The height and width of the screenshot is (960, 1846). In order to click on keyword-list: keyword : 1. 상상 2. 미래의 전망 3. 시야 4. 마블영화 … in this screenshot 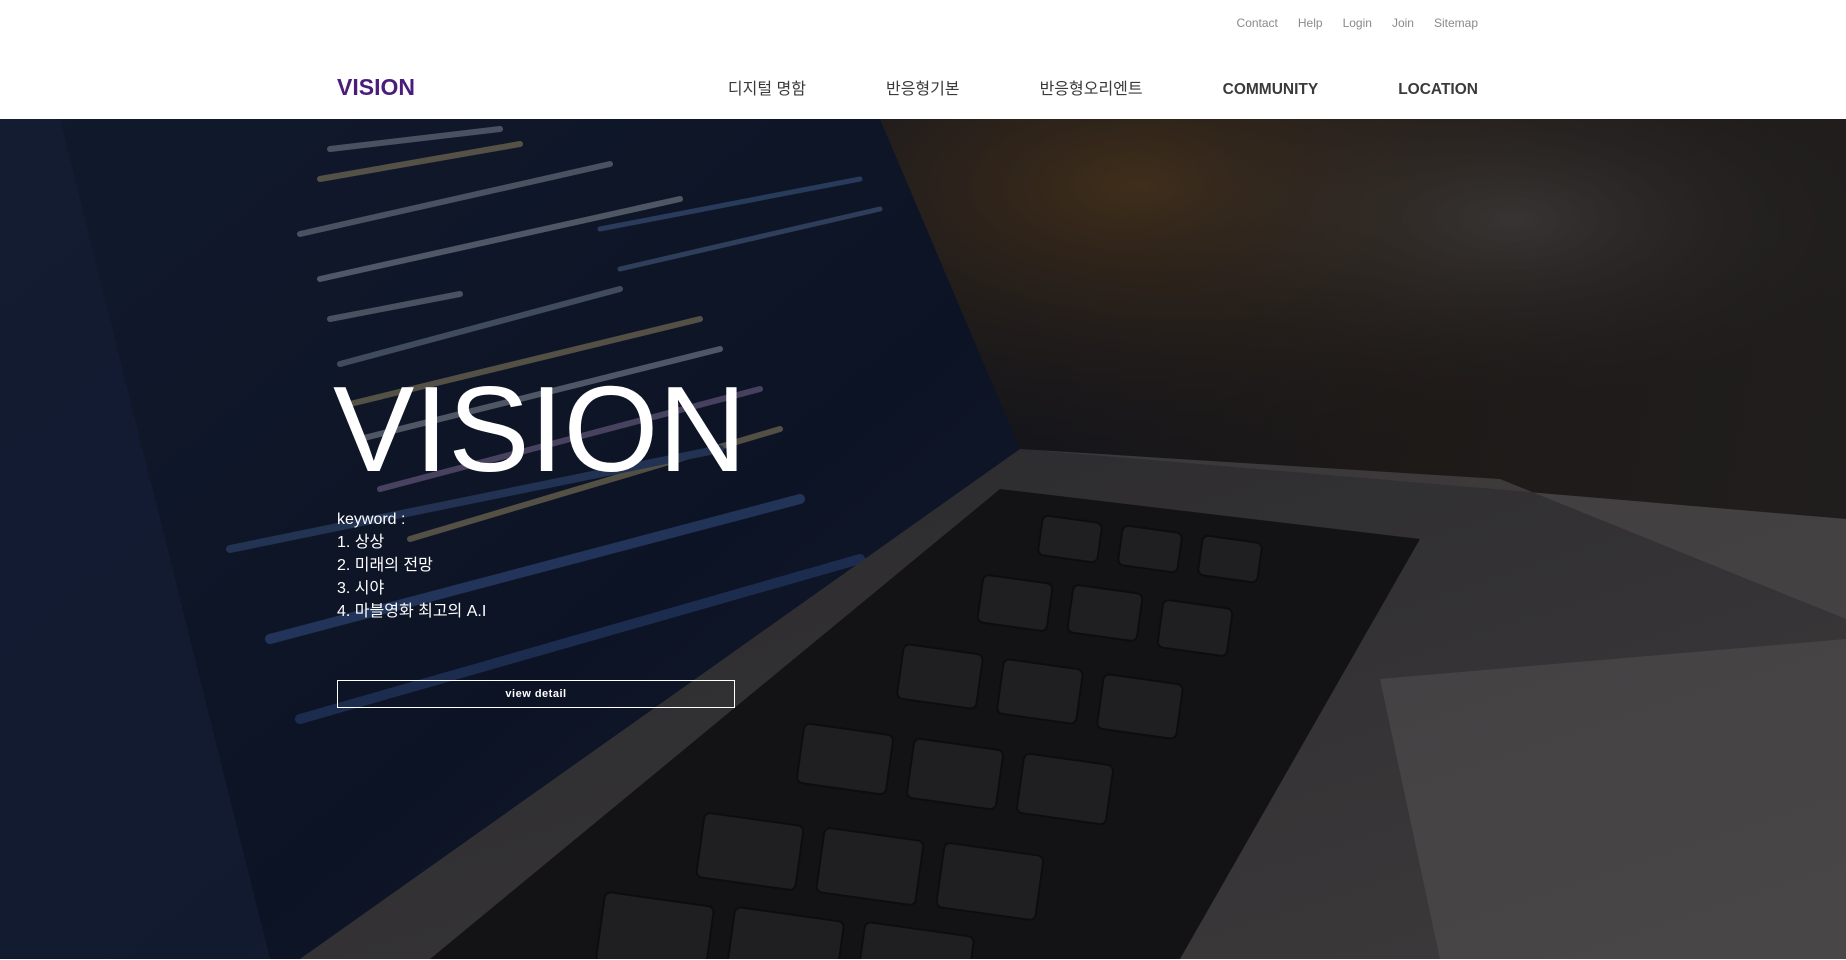, I will do `click(411, 565)`.